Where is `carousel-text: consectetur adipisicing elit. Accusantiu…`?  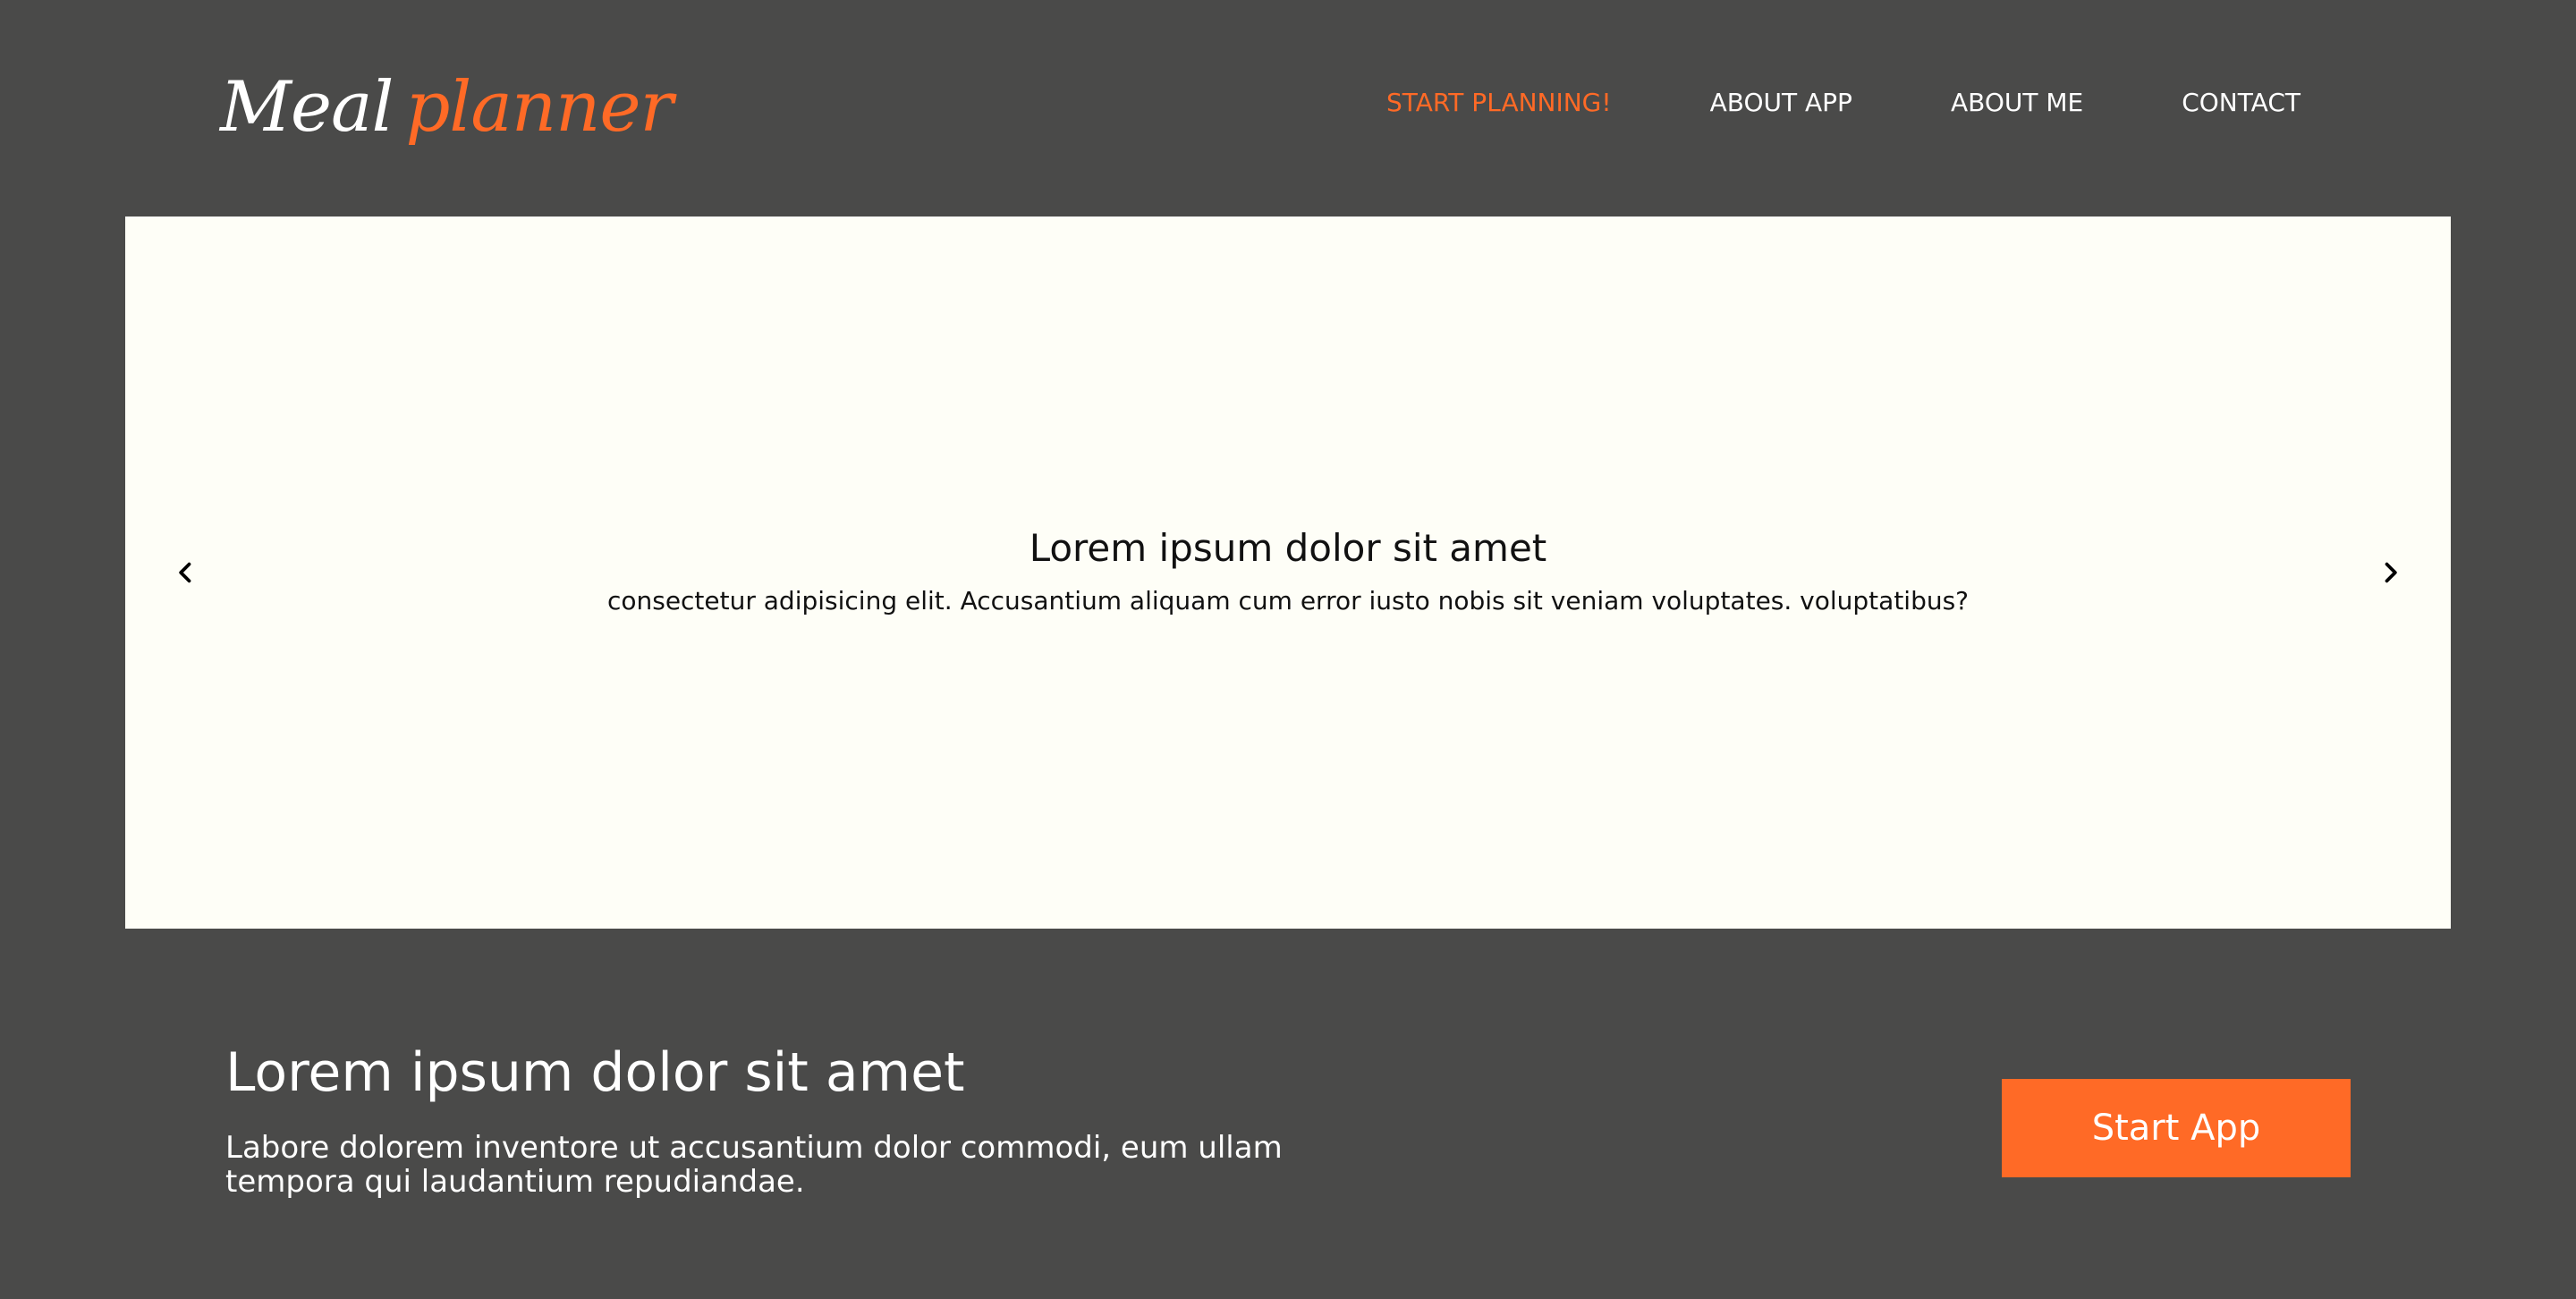 carousel-text: consectetur adipisicing elit. Accusantiu… is located at coordinates (1288, 601).